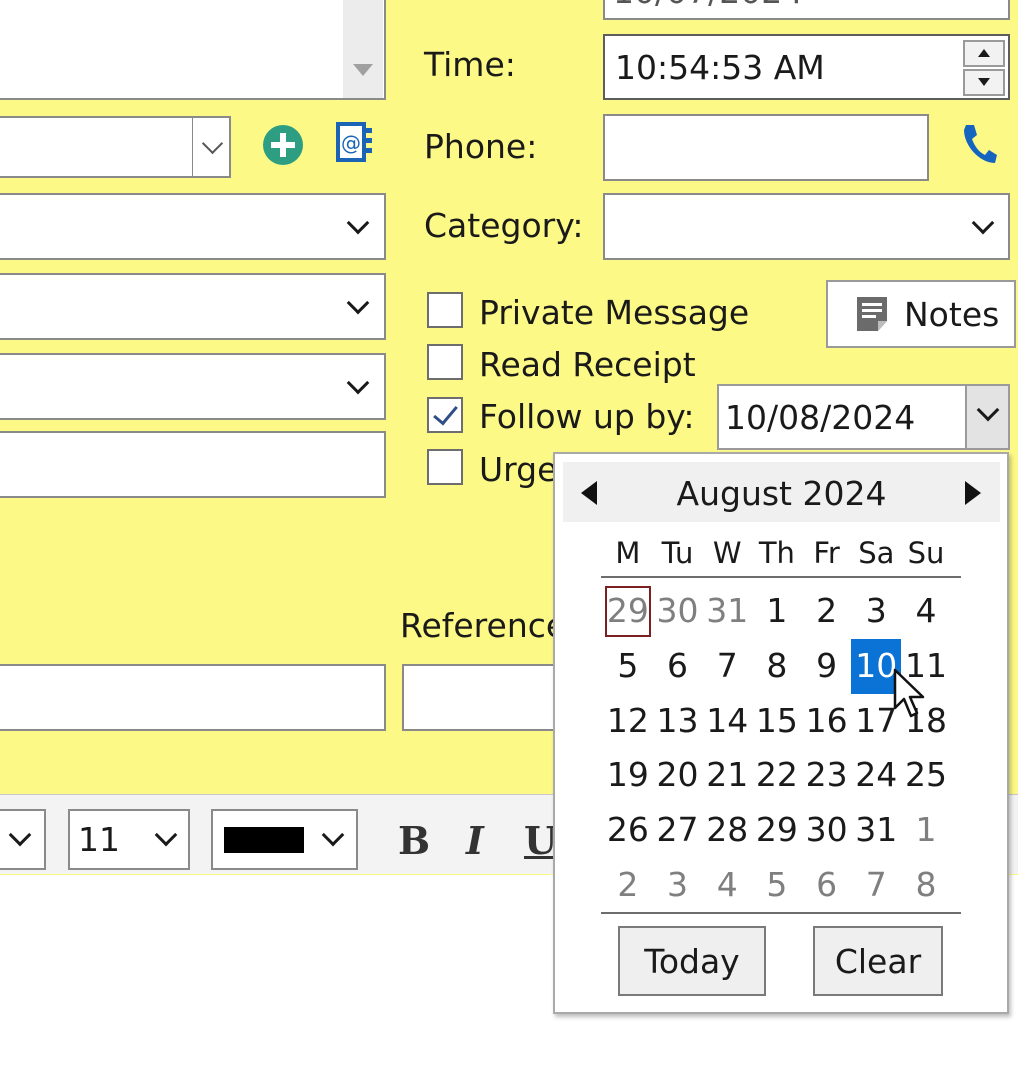 The height and width of the screenshot is (1079, 1018). I want to click on phone-field, so click(766, 147).